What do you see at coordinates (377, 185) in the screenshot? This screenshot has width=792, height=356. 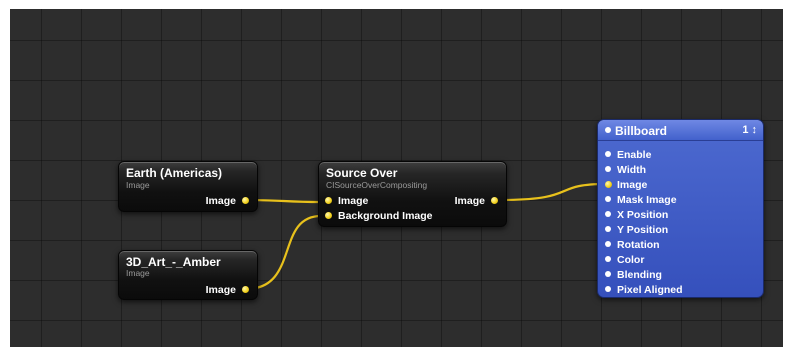 I see `patch-subtitle: CISourceOverCompositing` at bounding box center [377, 185].